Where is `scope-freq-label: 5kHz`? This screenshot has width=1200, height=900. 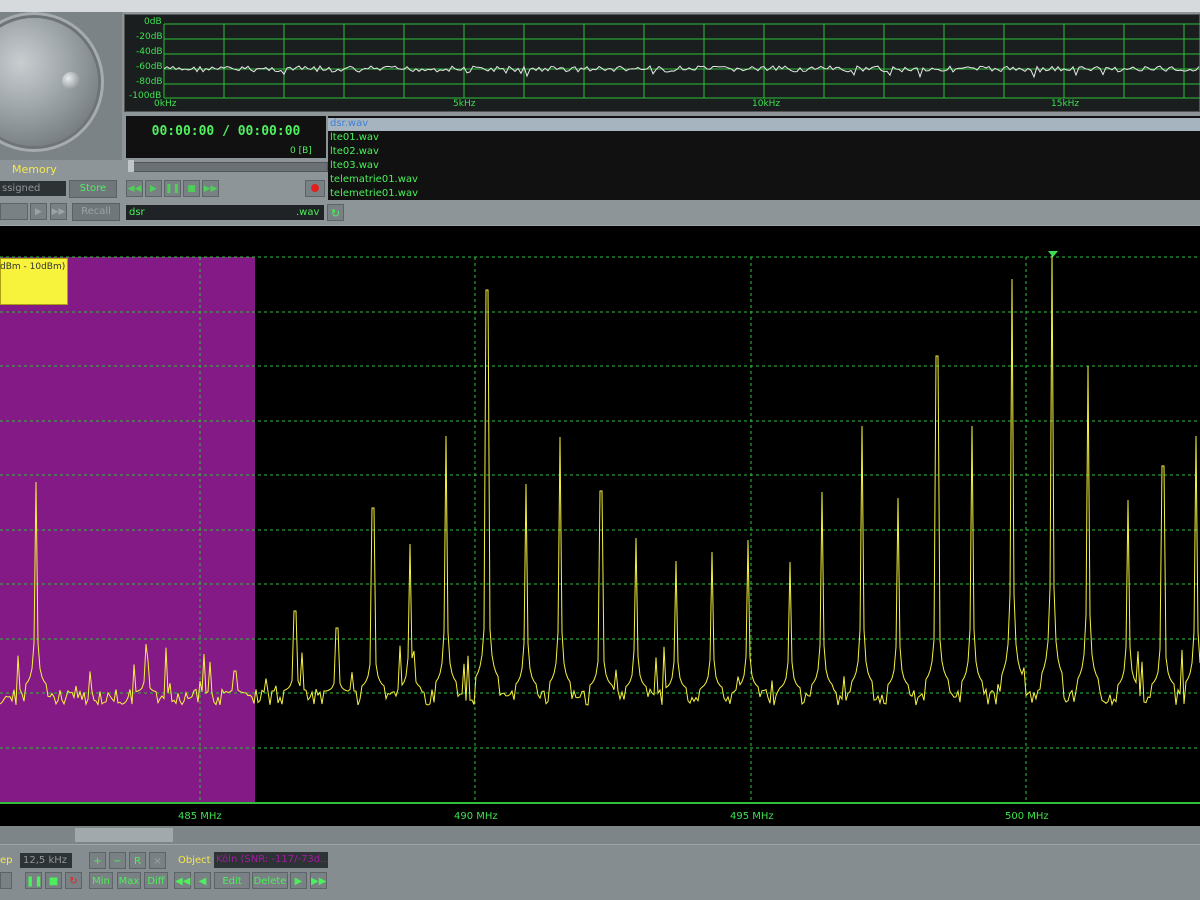
scope-freq-label: 5kHz is located at coordinates (464, 104).